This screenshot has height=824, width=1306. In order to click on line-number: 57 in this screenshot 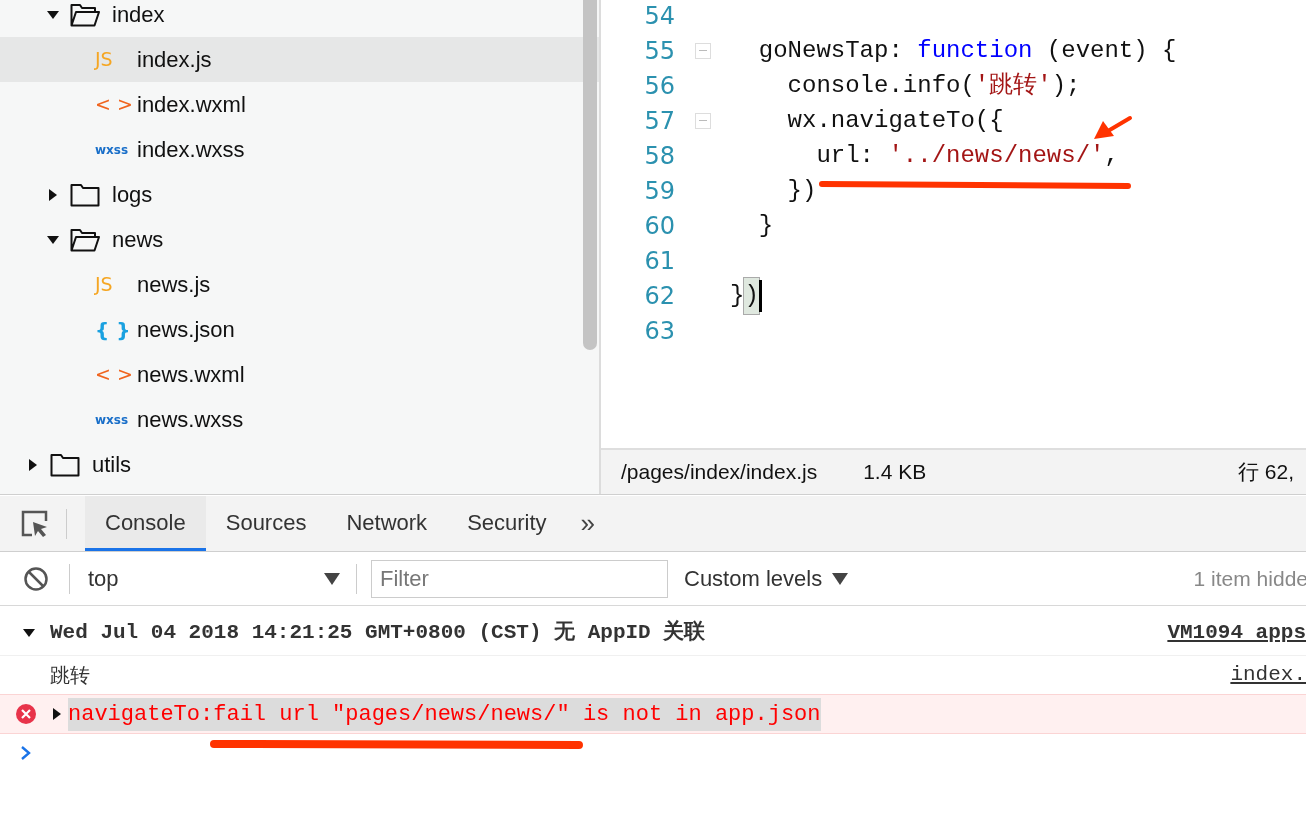, I will do `click(659, 121)`.